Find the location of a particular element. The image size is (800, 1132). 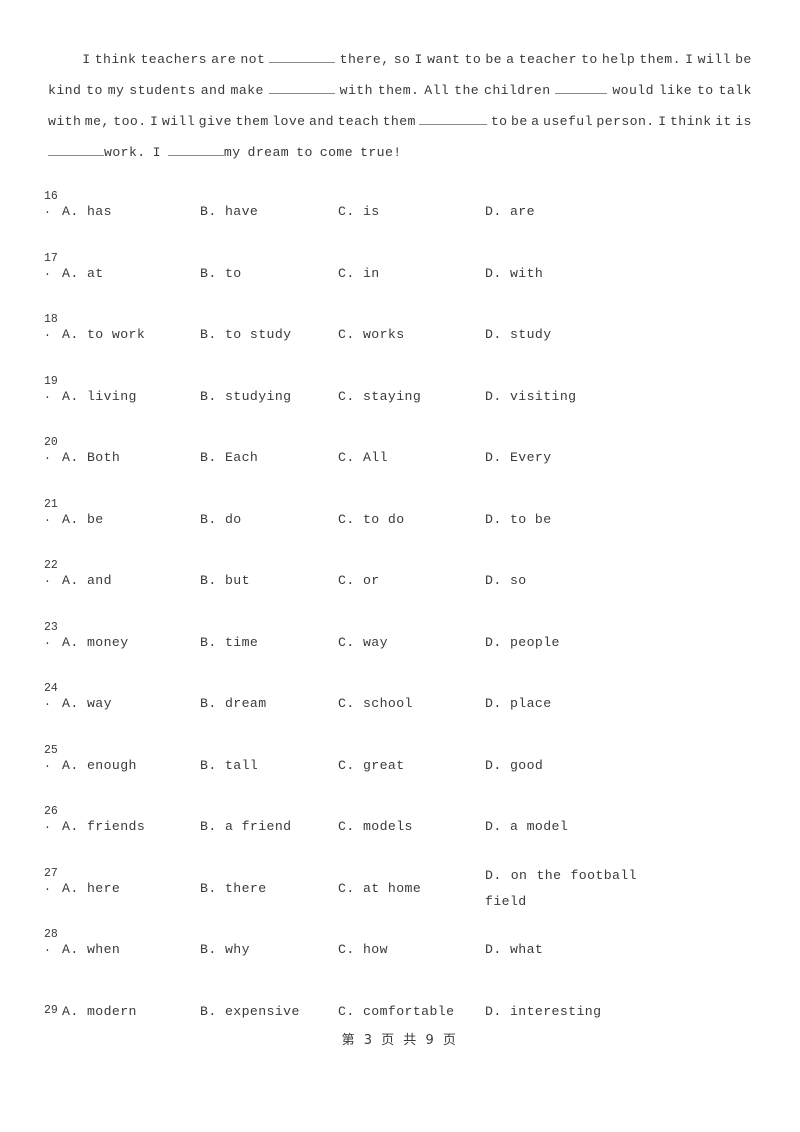

option-c: C. way is located at coordinates (363, 643).